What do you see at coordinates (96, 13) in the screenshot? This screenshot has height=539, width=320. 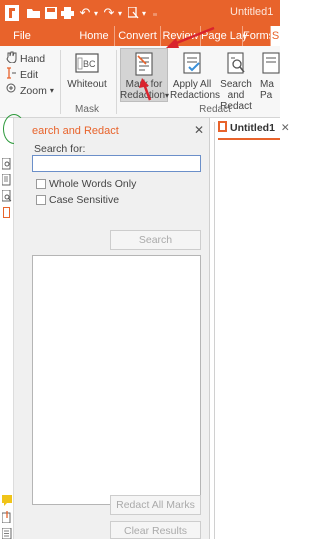 I see `undo-dropdown-icon: ▾` at bounding box center [96, 13].